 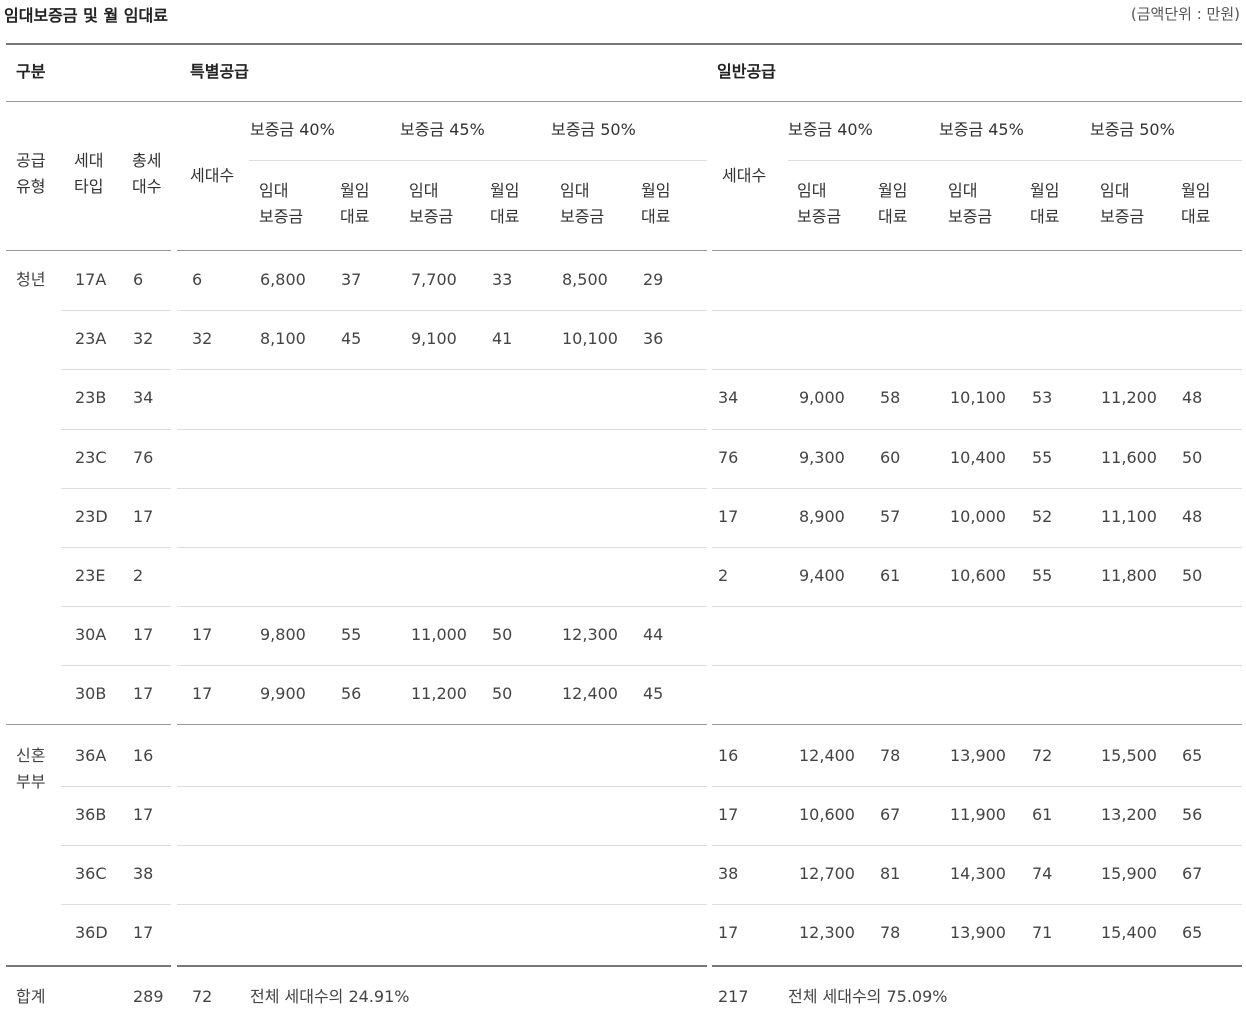 What do you see at coordinates (434, 339) in the screenshot?
I see `special-cell: 9,100` at bounding box center [434, 339].